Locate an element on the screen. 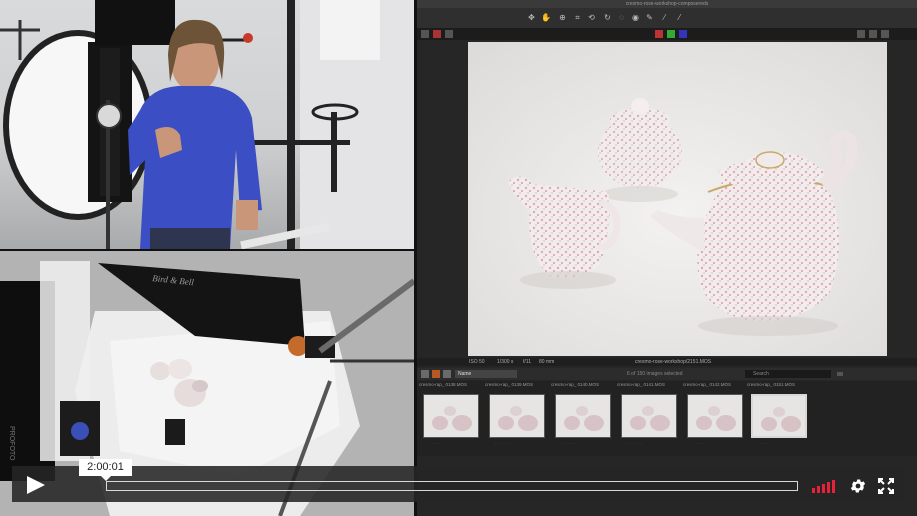 The image size is (917, 516). sort-by-select: Name is located at coordinates (486, 374).